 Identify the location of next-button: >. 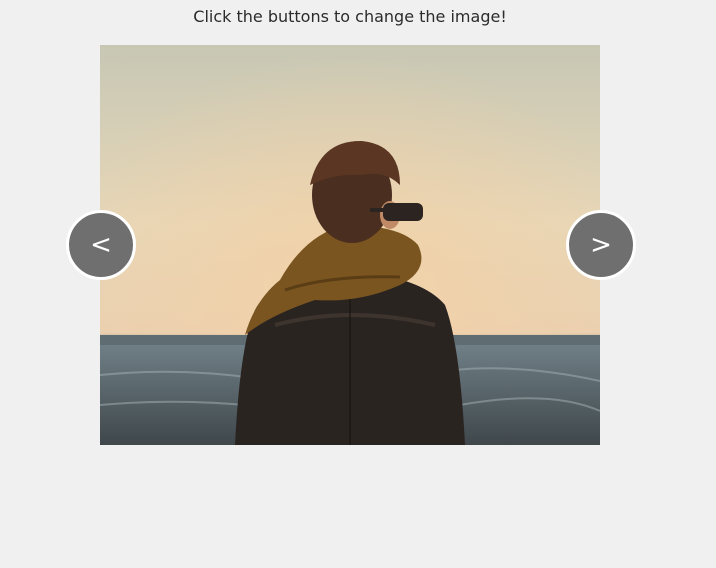
(601, 245).